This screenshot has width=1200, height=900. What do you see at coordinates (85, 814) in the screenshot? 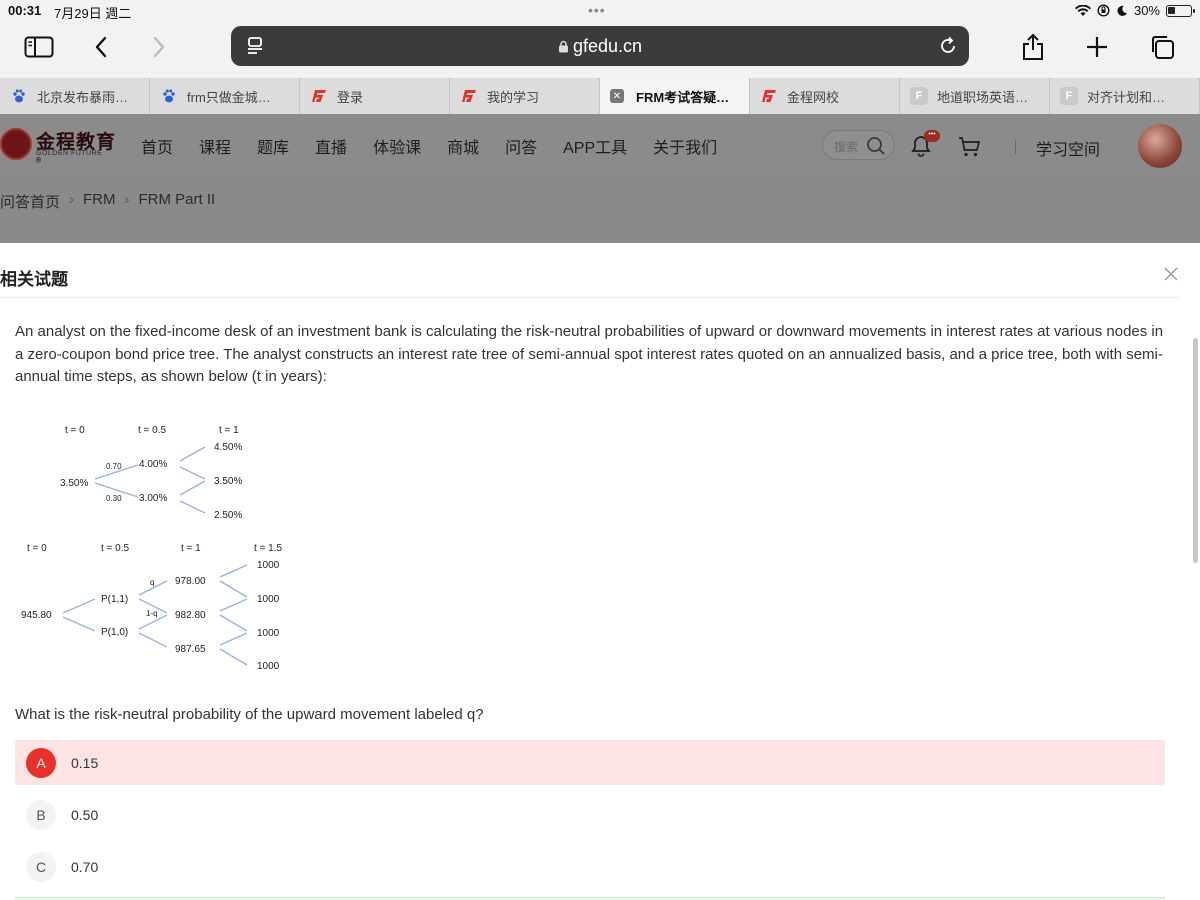
I see `option-value: 0.50` at bounding box center [85, 814].